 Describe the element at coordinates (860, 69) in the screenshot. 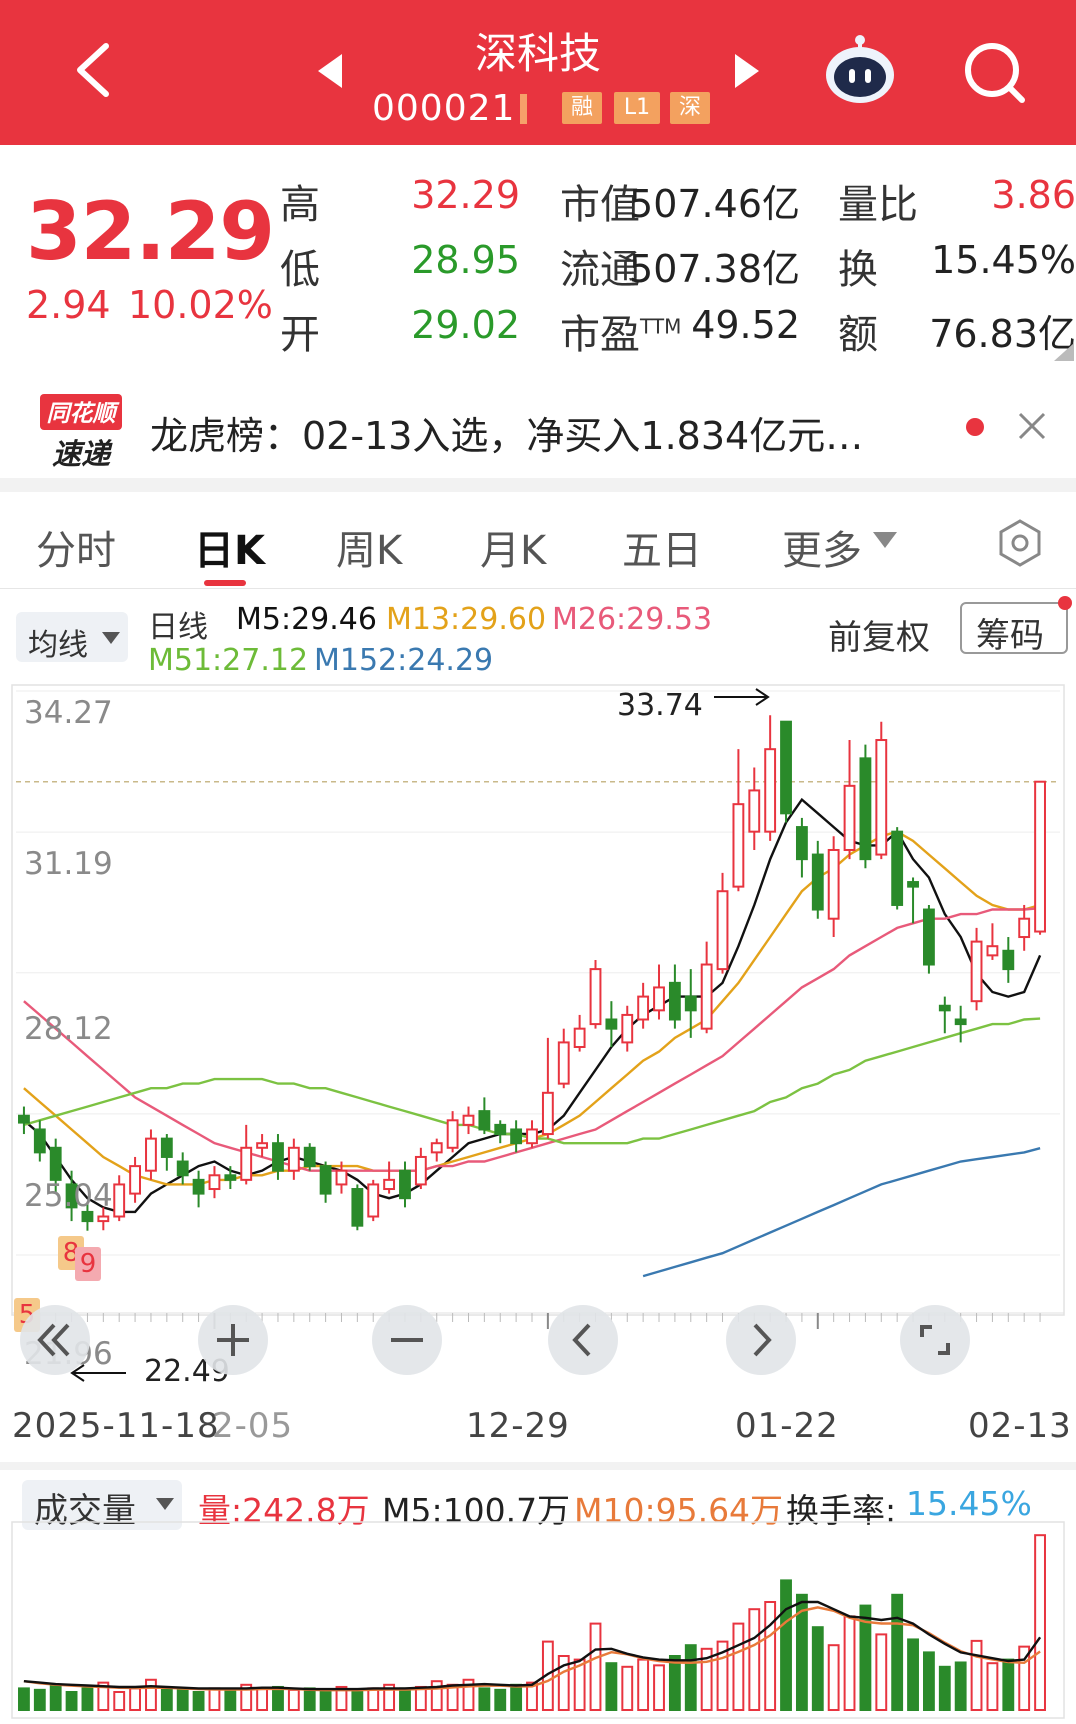

I see `robot-assistant-icon` at that location.